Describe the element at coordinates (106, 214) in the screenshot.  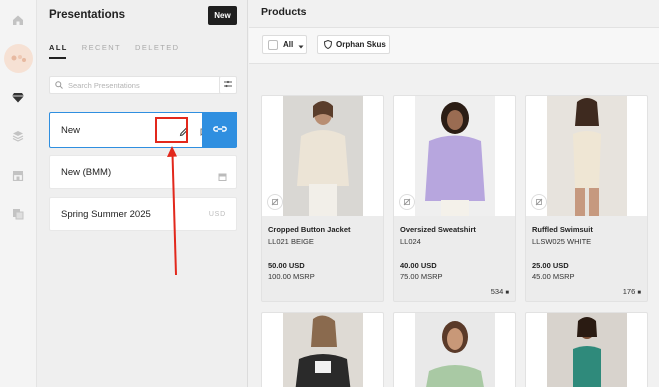
I see `presentation-label: Spring Summer 2025` at that location.